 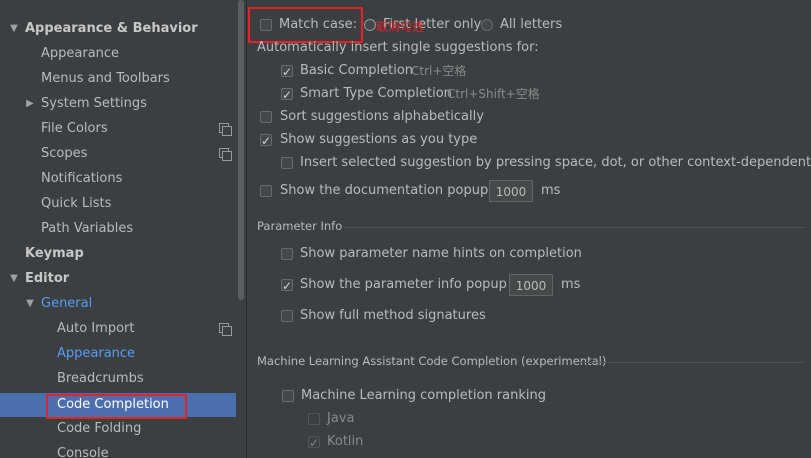 What do you see at coordinates (100, 378) in the screenshot?
I see `tree-item-label: Breadcrumbs` at bounding box center [100, 378].